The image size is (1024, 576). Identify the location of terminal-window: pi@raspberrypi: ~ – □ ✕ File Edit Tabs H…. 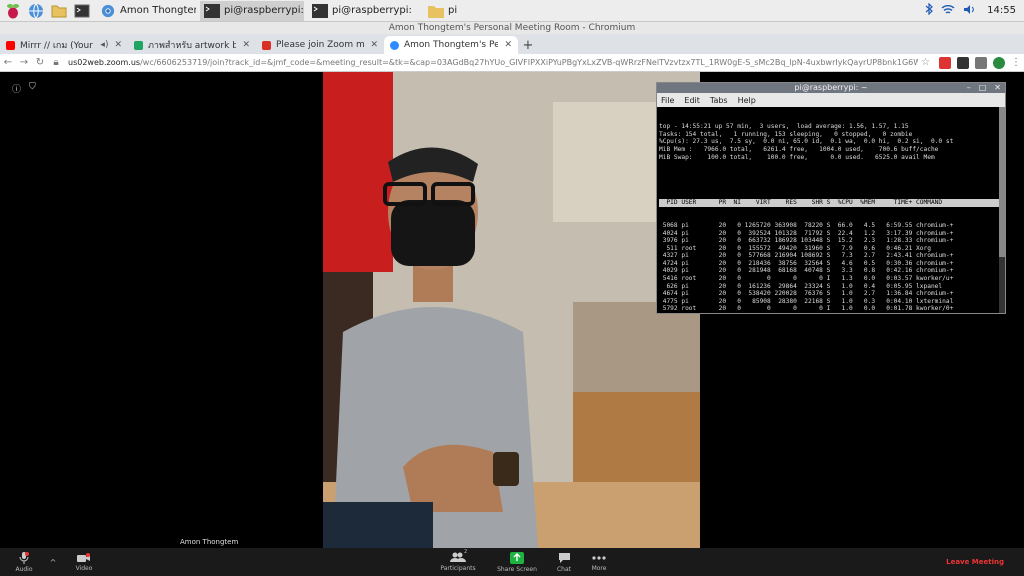
(831, 198).